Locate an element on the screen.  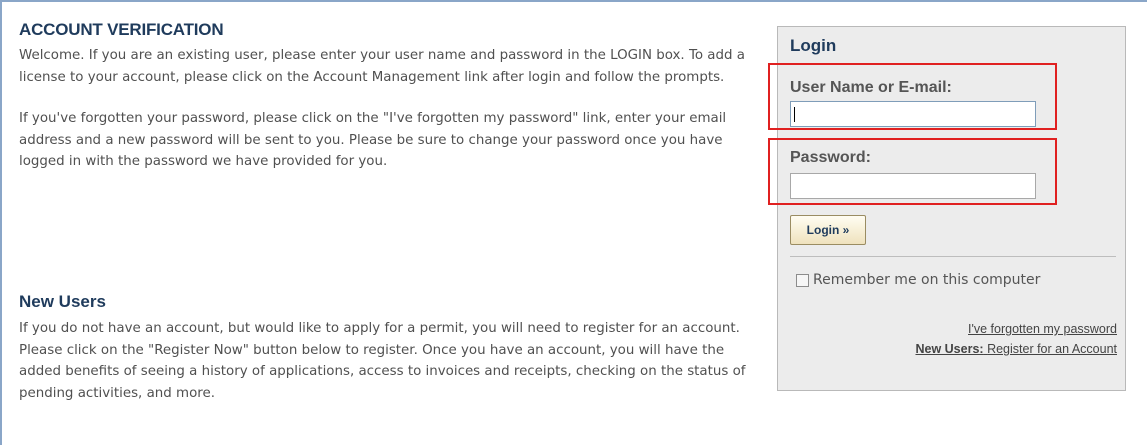
login-title: Login is located at coordinates (813, 45).